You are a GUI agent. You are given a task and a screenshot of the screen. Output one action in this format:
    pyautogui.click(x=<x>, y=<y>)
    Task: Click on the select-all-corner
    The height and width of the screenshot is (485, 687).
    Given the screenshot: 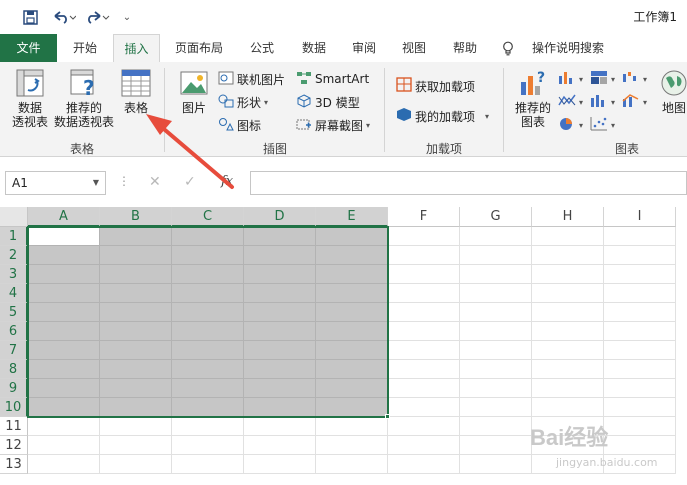 What is the action you would take?
    pyautogui.click(x=14, y=217)
    